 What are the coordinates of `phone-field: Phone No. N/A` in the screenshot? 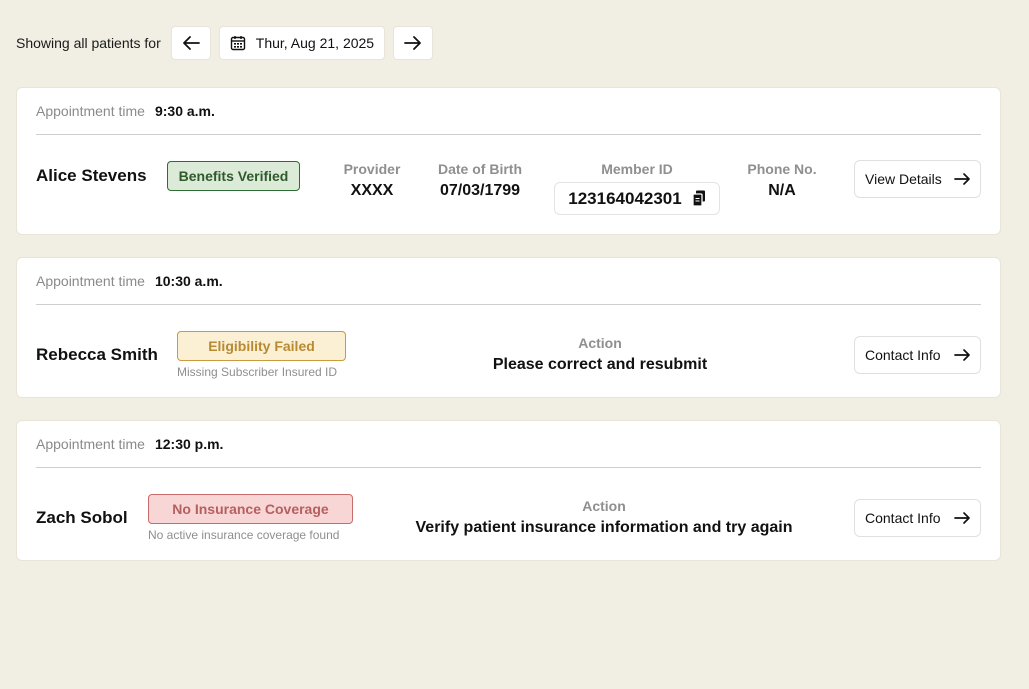 It's located at (782, 180).